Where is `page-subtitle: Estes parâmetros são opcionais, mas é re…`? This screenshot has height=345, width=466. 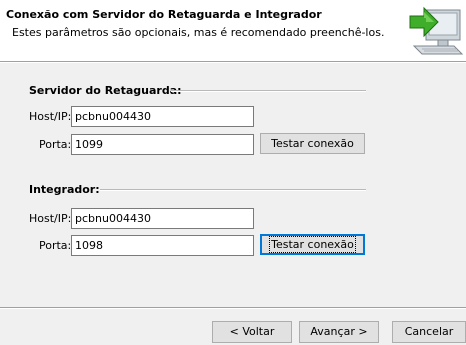
page-subtitle: Estes parâmetros são opcionais, mas é re… is located at coordinates (198, 32).